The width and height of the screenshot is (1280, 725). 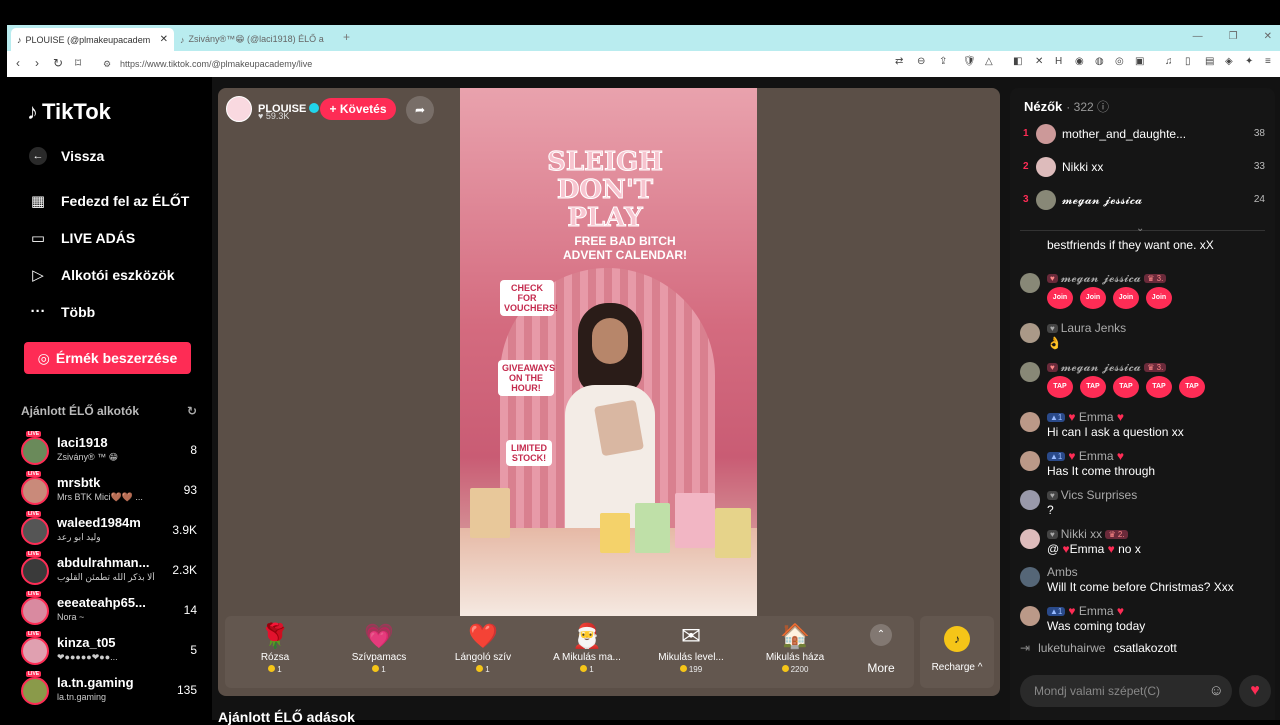 What do you see at coordinates (66, 156) in the screenshot?
I see `back-link: ← Vissza` at bounding box center [66, 156].